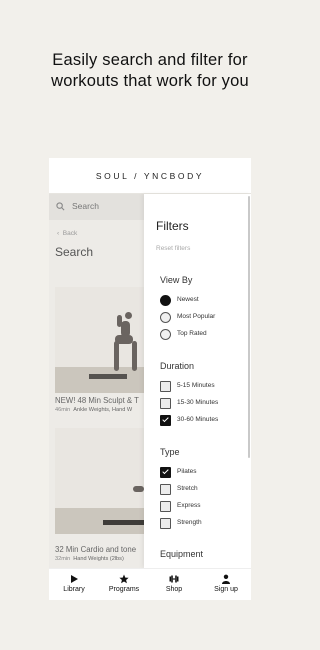 Image resolution: width=320 pixels, height=650 pixels. I want to click on workout-duration: 32min, so click(63, 559).